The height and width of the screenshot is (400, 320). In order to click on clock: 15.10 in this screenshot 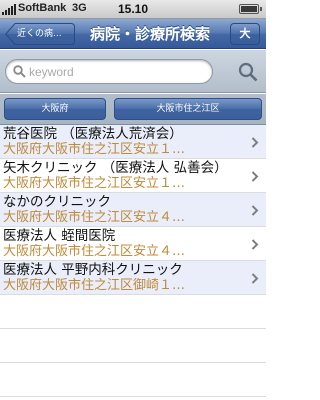, I will do `click(133, 9)`.